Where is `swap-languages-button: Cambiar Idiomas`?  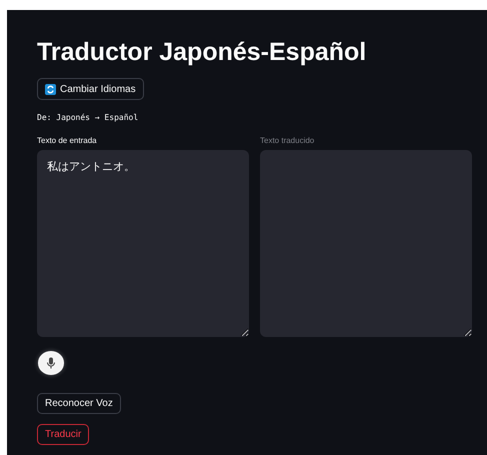
swap-languages-button: Cambiar Idiomas is located at coordinates (90, 89).